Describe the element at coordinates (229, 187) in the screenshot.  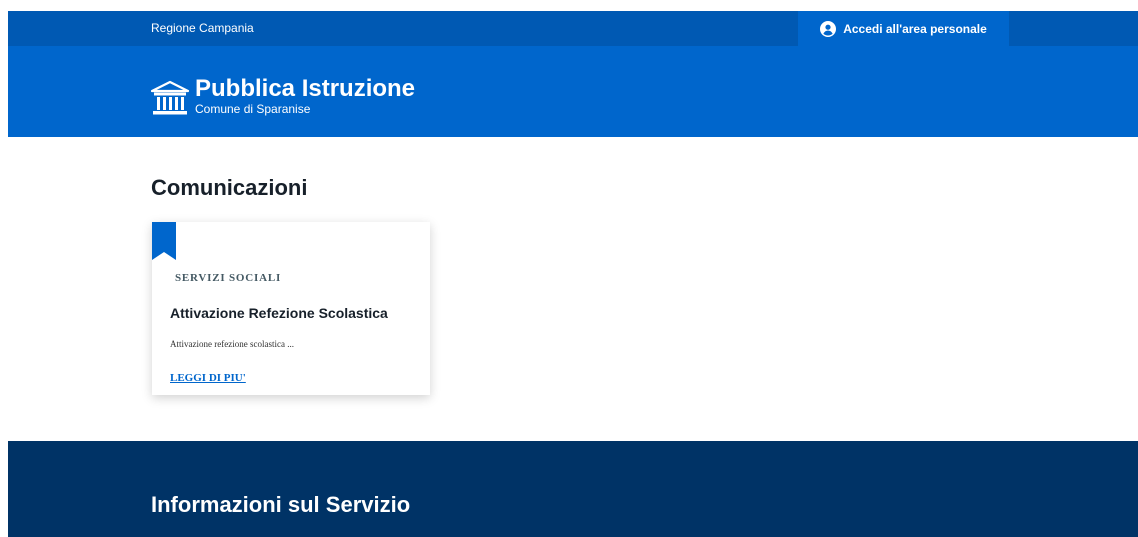
I see `section-title-comunicazioni: Comunicazioni` at that location.